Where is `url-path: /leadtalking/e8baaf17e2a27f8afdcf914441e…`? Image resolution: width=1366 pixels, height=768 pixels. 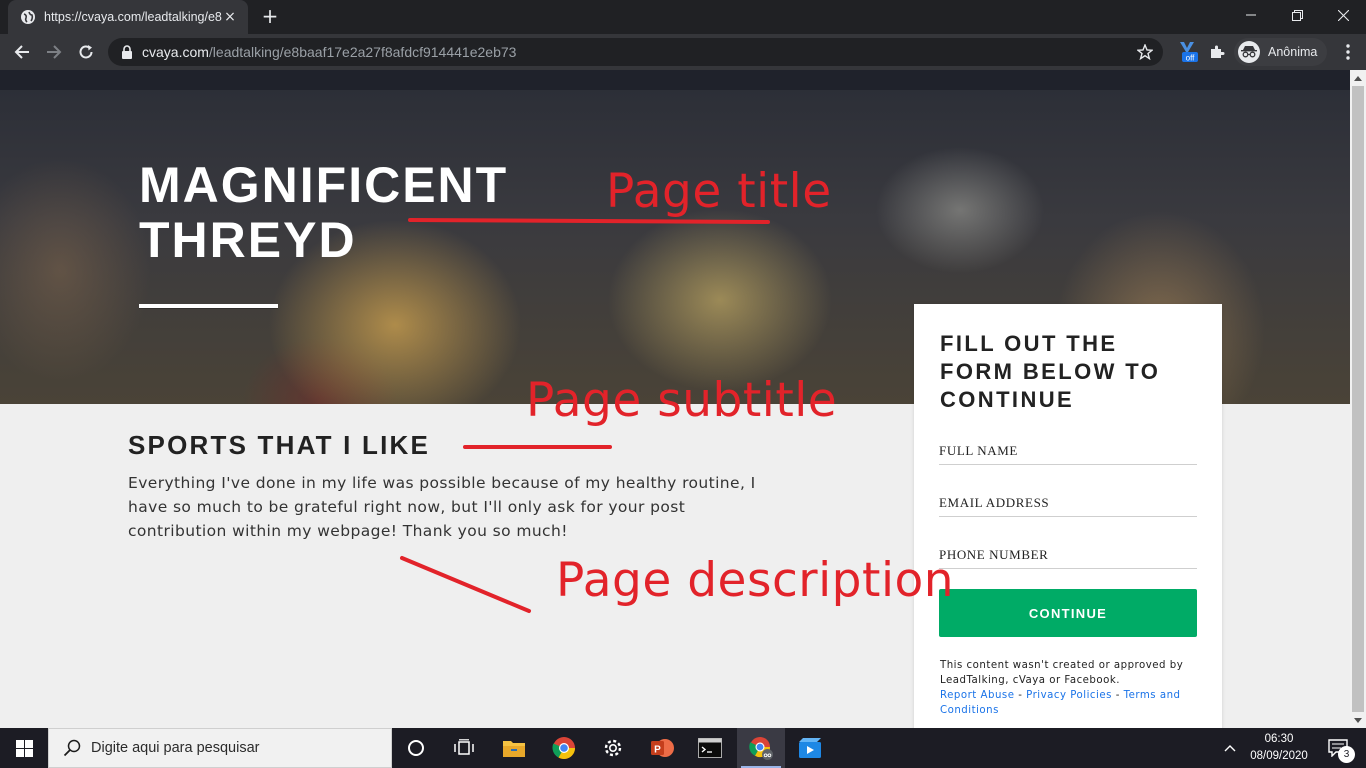
url-path: /leadtalking/e8baaf17e2a27f8afdcf914441e… is located at coordinates (362, 52).